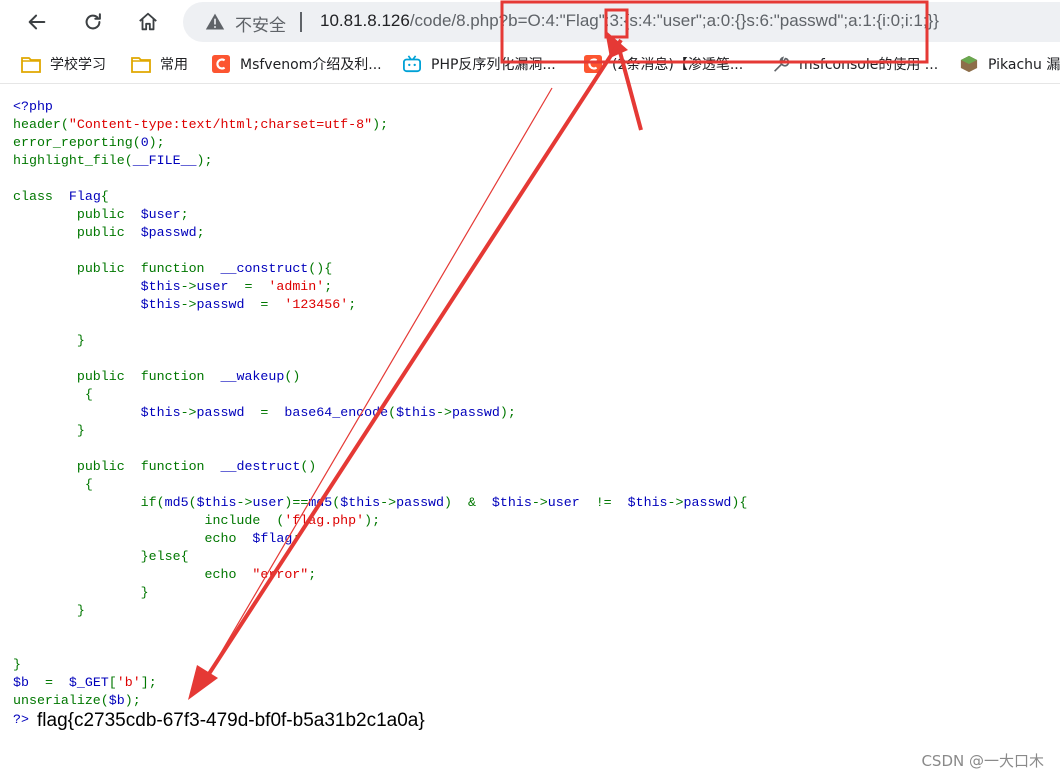 This screenshot has width=1060, height=779. I want to click on bookmark-item: 常用, so click(159, 64).